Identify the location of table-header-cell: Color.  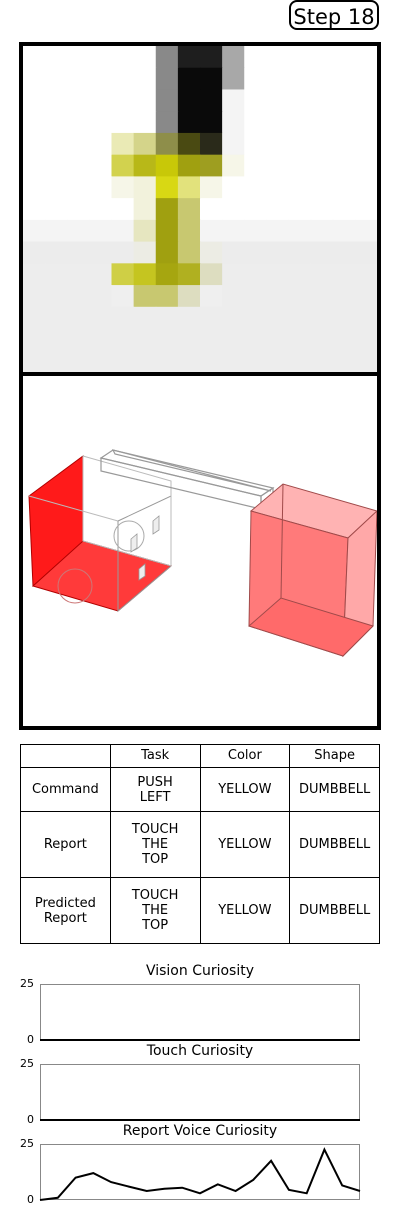
(245, 756).